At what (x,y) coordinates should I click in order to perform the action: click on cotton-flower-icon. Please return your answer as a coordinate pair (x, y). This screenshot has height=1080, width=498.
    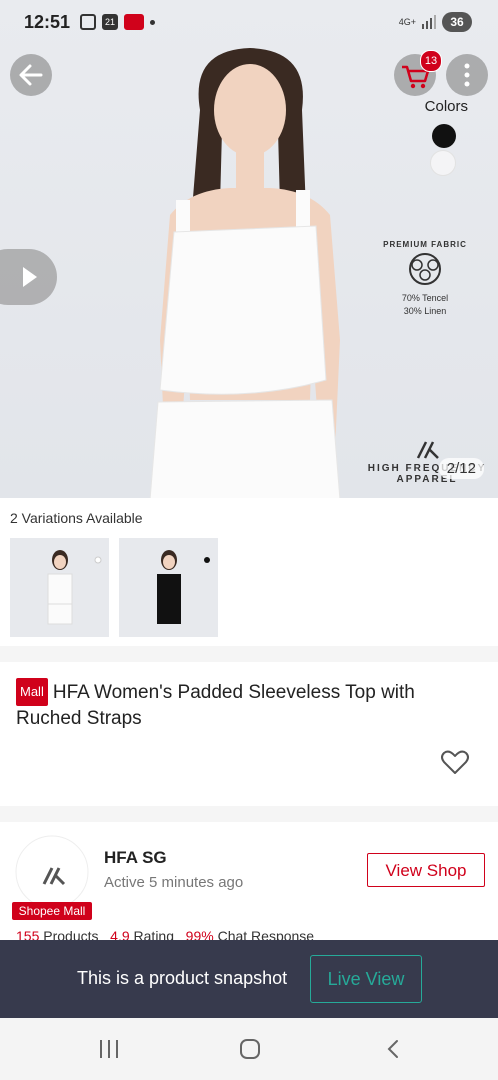
    Looking at the image, I should click on (425, 269).